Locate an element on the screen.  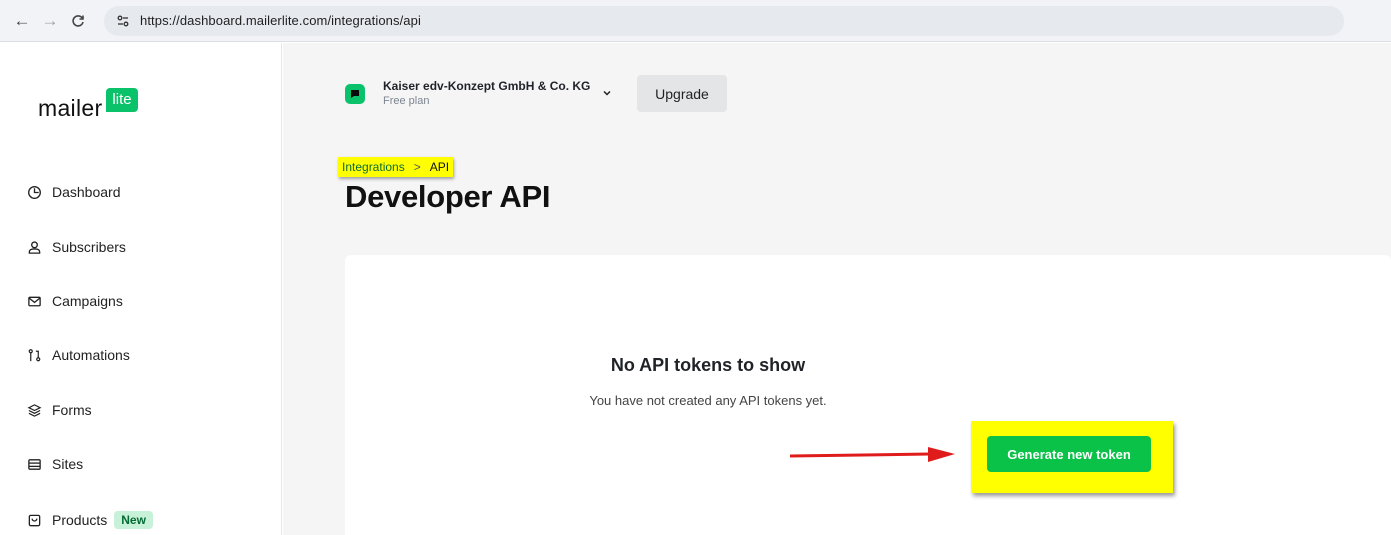
sidebar-item-label: Subscribers is located at coordinates (89, 247).